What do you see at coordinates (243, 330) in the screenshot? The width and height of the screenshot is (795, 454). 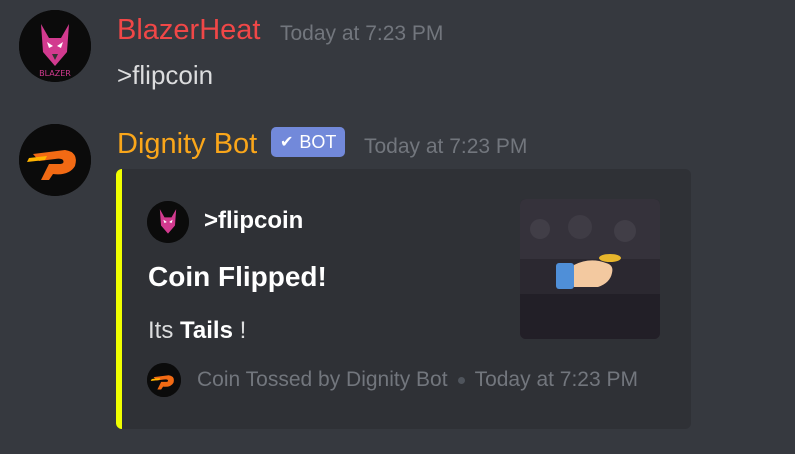 I see `embed-description-suffix: !` at bounding box center [243, 330].